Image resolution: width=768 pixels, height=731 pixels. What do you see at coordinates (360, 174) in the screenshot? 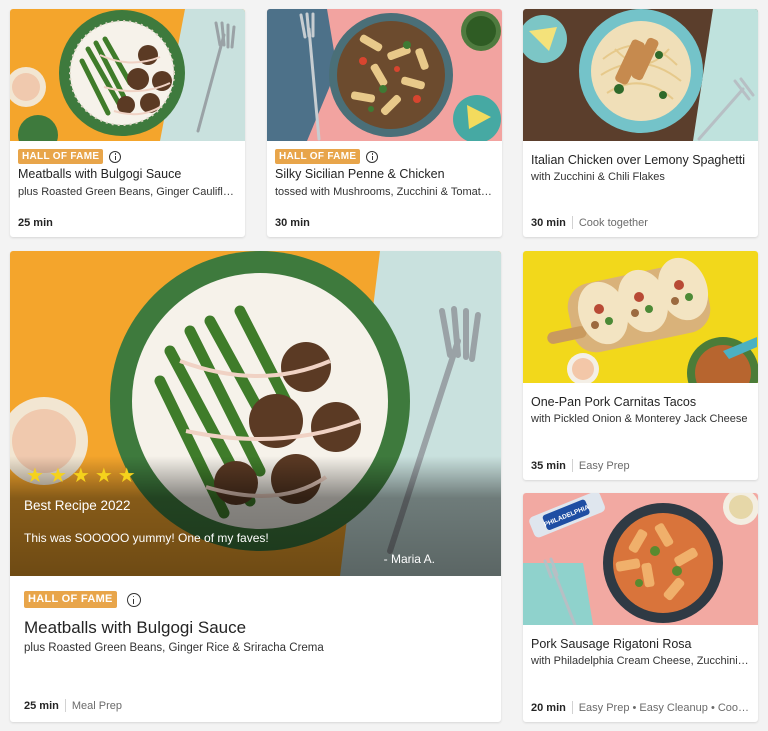
I see `recipe-title: Silky Sicilian Penne & Chicken` at bounding box center [360, 174].